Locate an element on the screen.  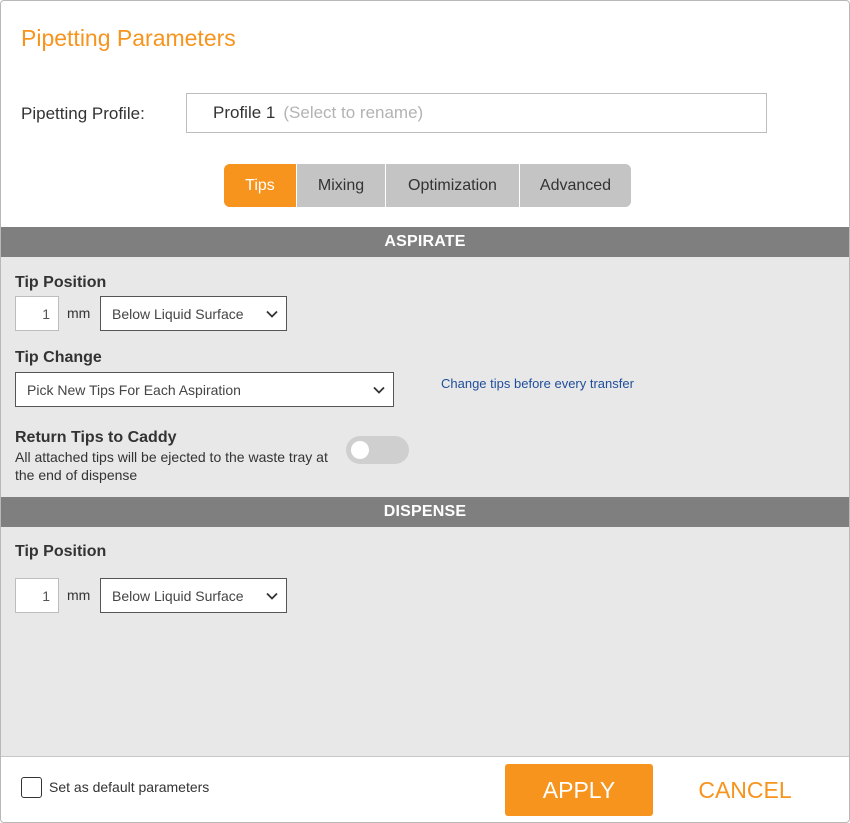
aspirate-section-header: ASPIRATE is located at coordinates (425, 242).